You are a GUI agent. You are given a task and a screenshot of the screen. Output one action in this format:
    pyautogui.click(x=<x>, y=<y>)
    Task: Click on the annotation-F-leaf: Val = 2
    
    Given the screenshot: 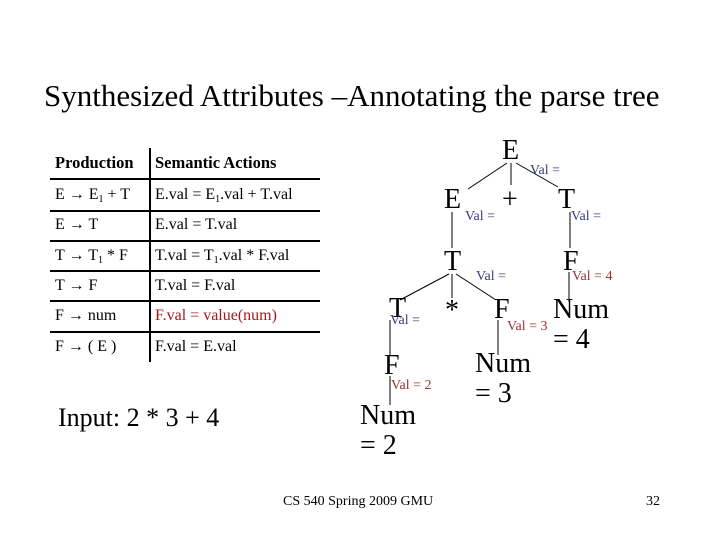 What is the action you would take?
    pyautogui.click(x=411, y=385)
    